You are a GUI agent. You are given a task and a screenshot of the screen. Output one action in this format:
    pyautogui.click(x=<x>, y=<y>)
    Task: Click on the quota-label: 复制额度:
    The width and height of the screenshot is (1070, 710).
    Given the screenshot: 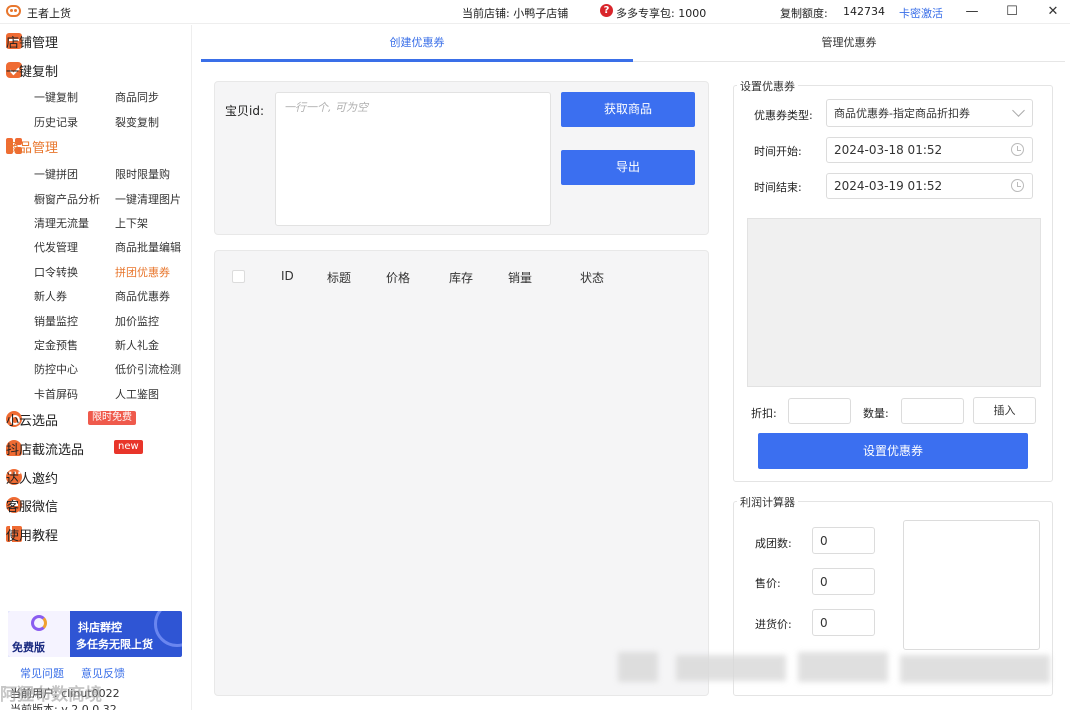 What is the action you would take?
    pyautogui.click(x=804, y=13)
    